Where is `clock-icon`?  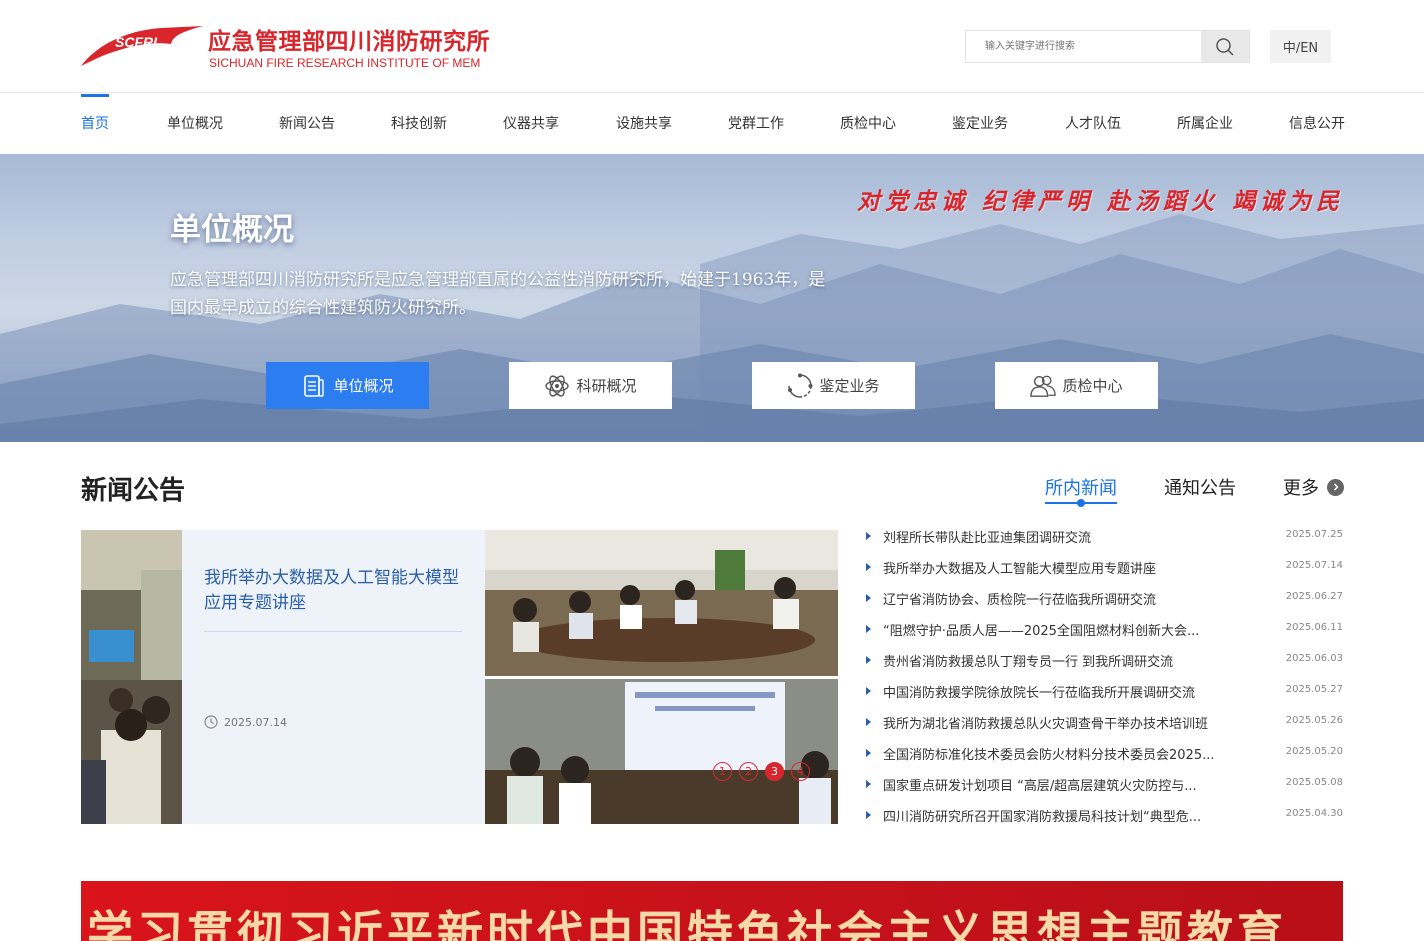 clock-icon is located at coordinates (211, 722).